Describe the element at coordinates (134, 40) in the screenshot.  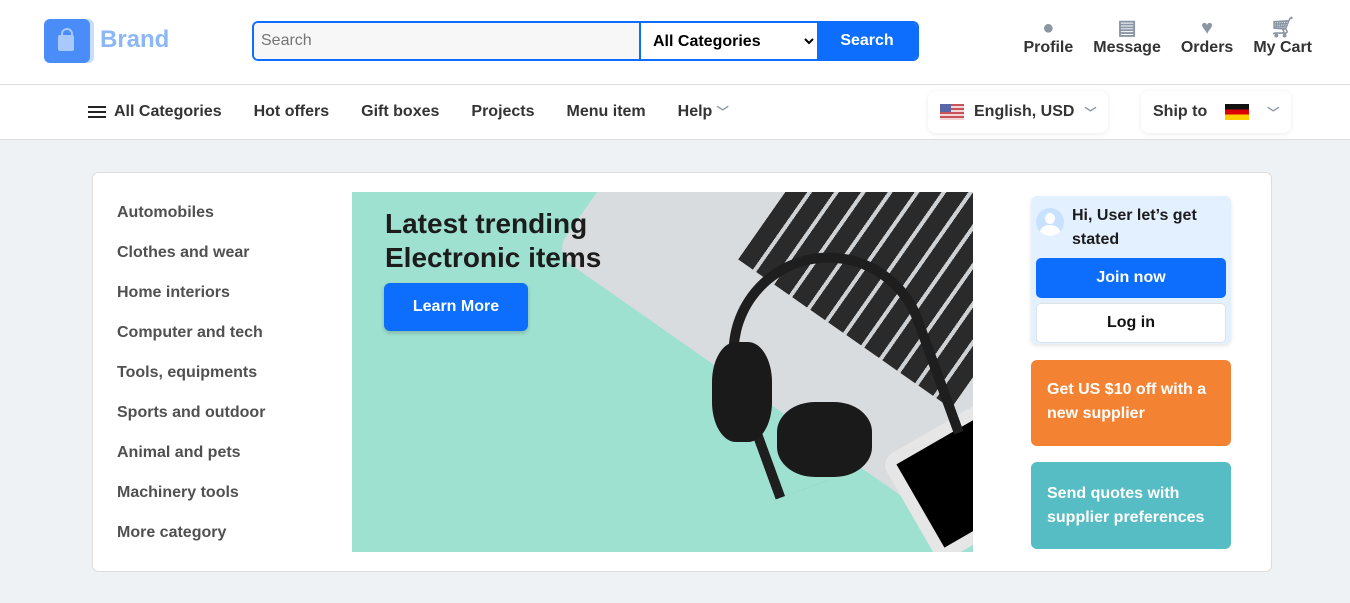
I see `brand-name: Brand` at that location.